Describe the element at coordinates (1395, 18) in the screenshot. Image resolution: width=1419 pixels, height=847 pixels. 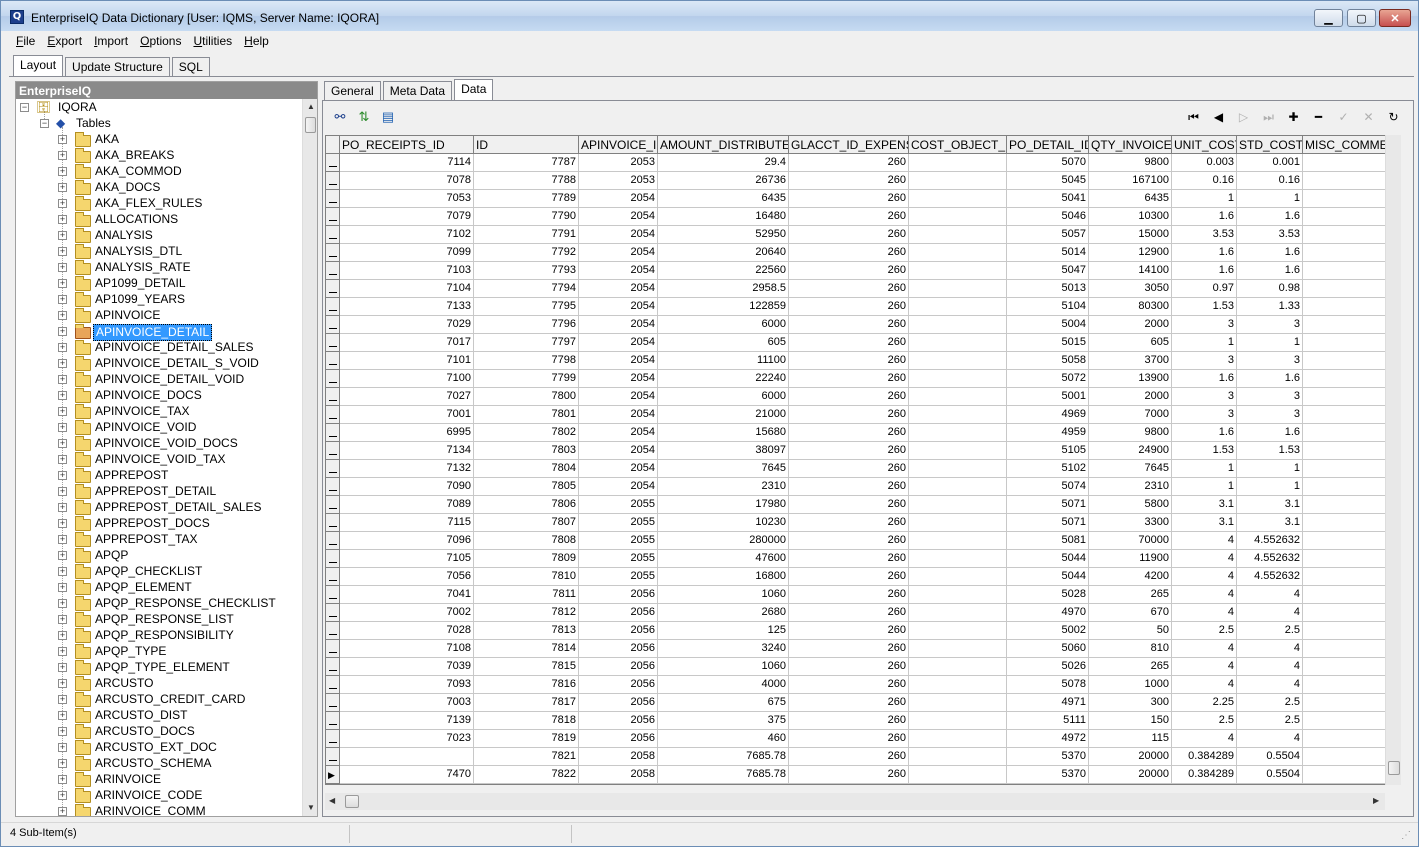
I see `close-button: ✕` at that location.